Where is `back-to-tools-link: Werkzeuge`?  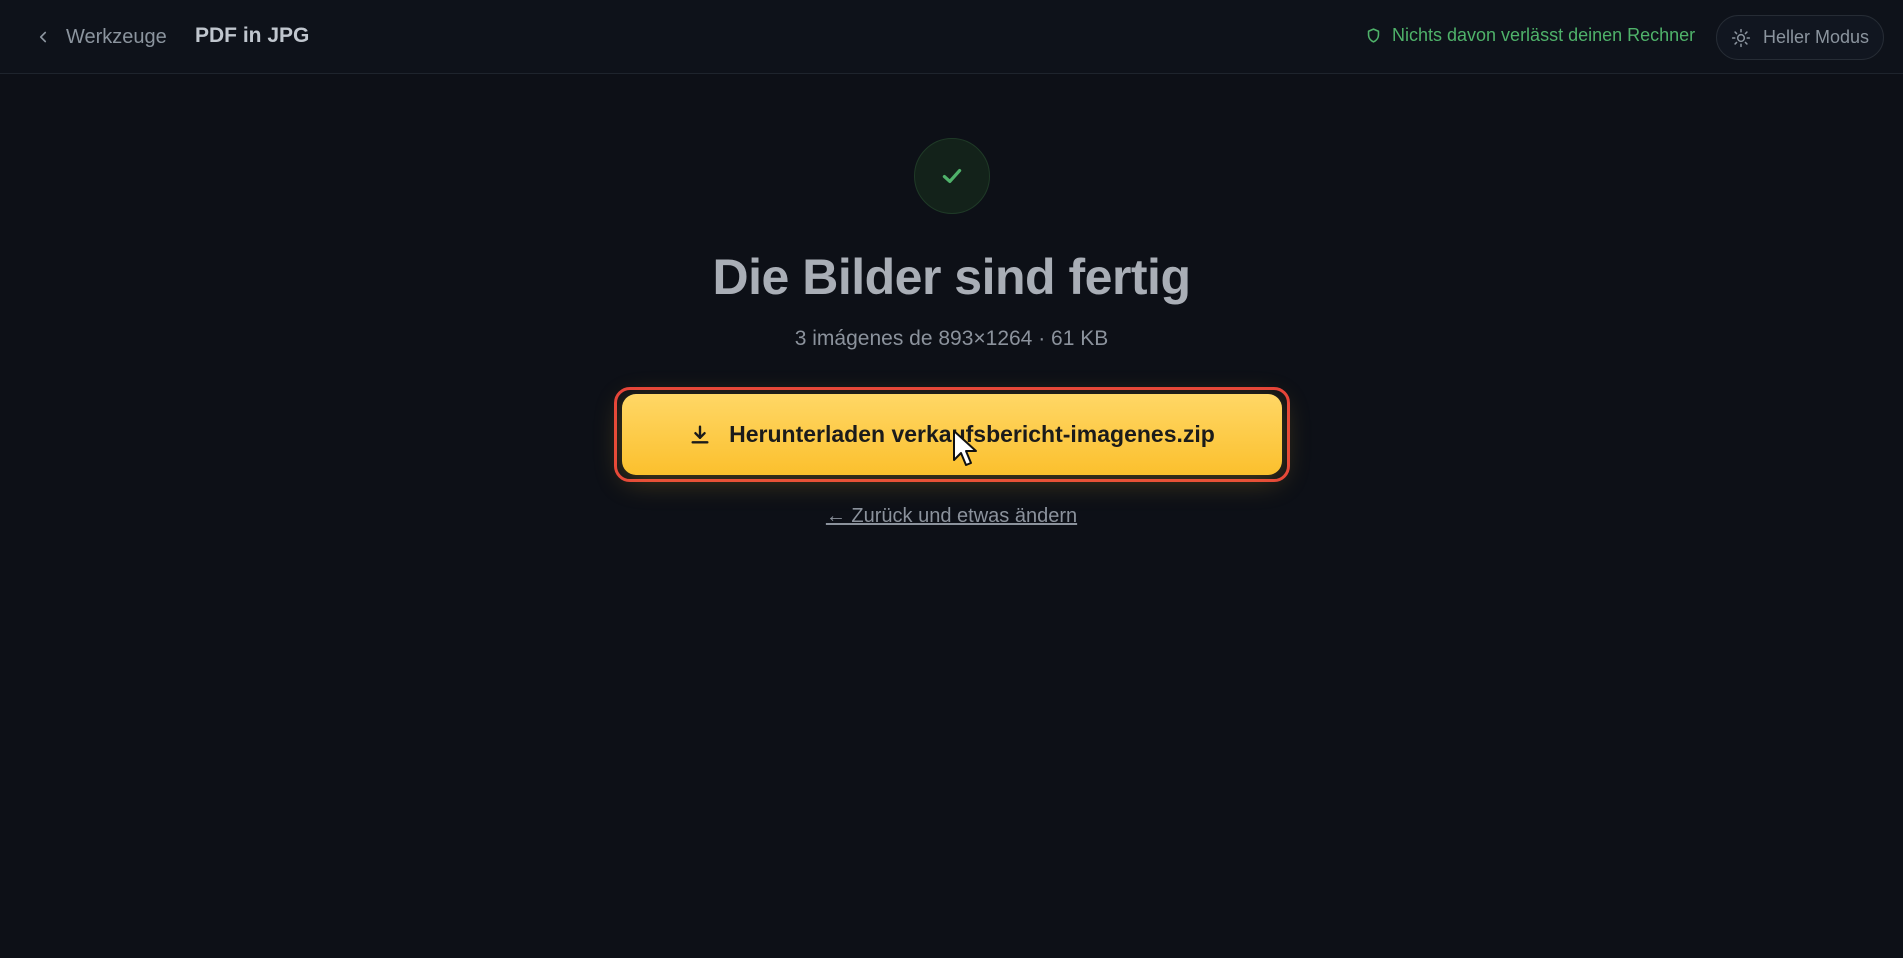 back-to-tools-link: Werkzeuge is located at coordinates (100, 37).